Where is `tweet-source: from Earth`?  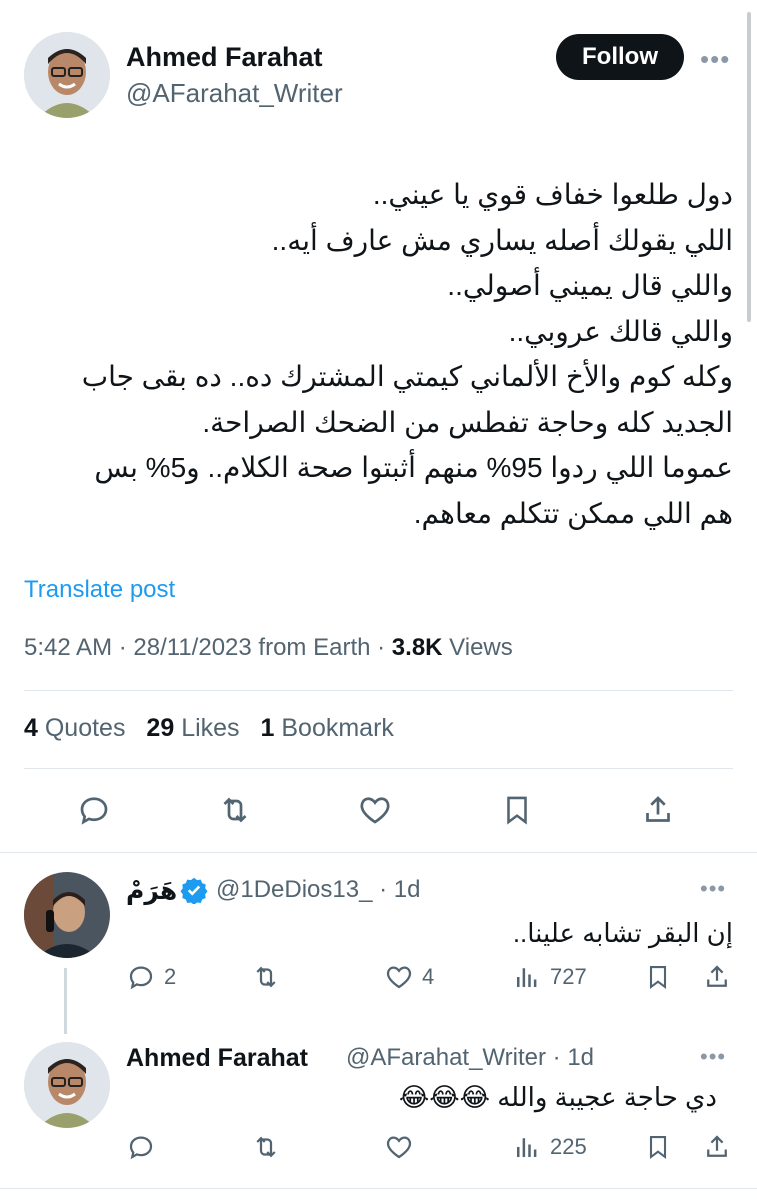 tweet-source: from Earth is located at coordinates (314, 647).